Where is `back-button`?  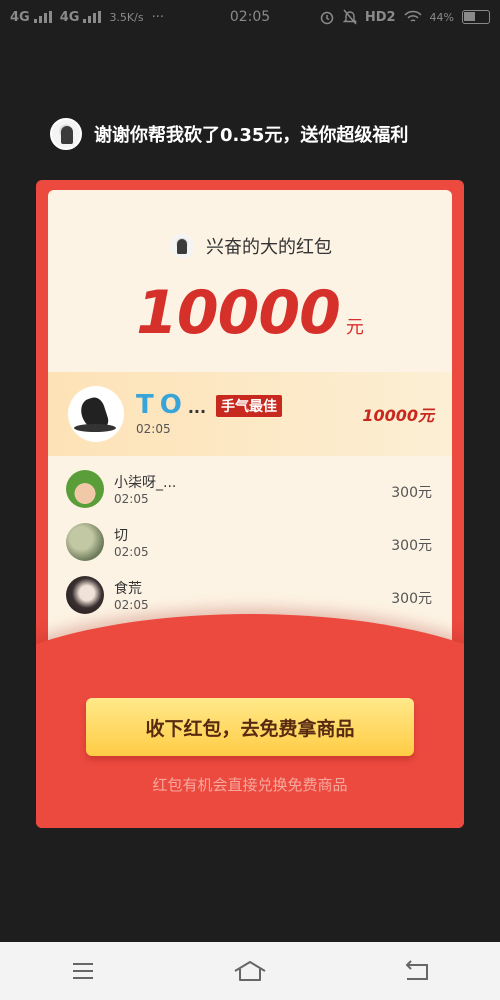 back-button is located at coordinates (417, 971).